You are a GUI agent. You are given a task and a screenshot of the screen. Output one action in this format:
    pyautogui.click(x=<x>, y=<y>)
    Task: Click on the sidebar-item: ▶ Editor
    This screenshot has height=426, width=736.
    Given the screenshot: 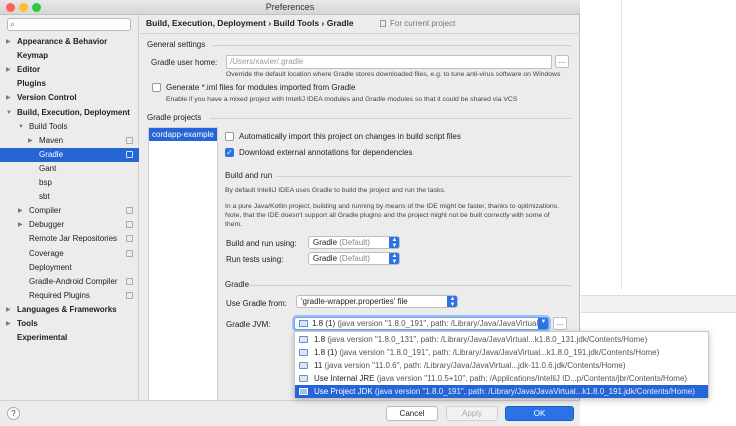 What is the action you would take?
    pyautogui.click(x=69, y=70)
    